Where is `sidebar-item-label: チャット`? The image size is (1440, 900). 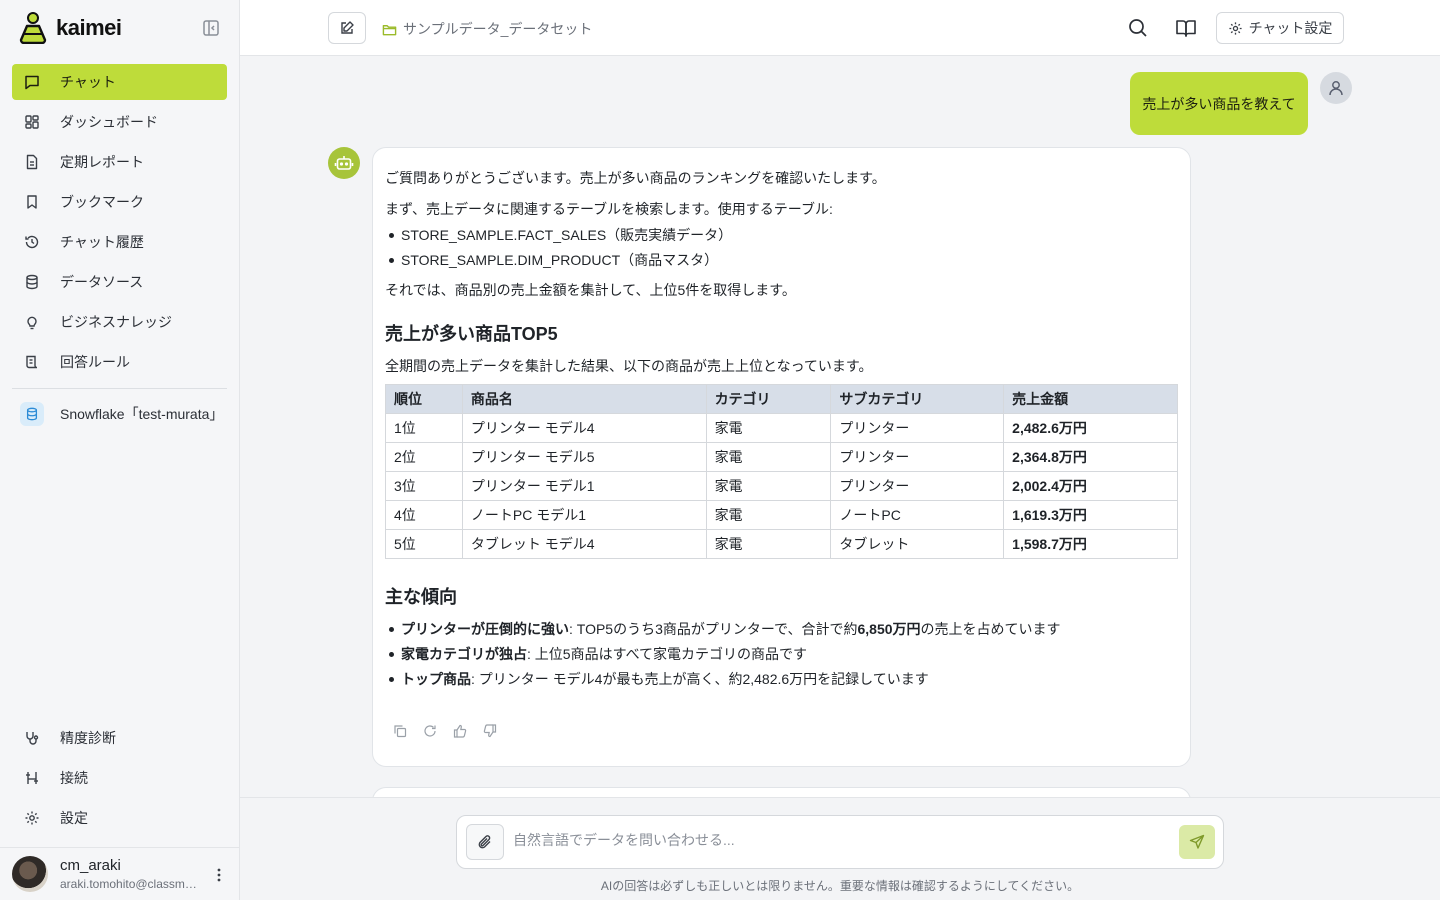 sidebar-item-label: チャット is located at coordinates (88, 82).